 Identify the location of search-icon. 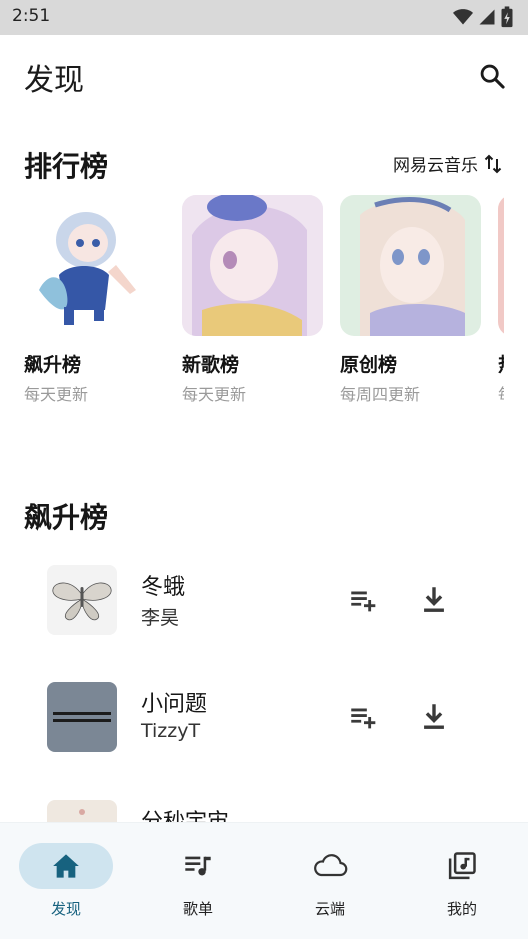
(492, 76).